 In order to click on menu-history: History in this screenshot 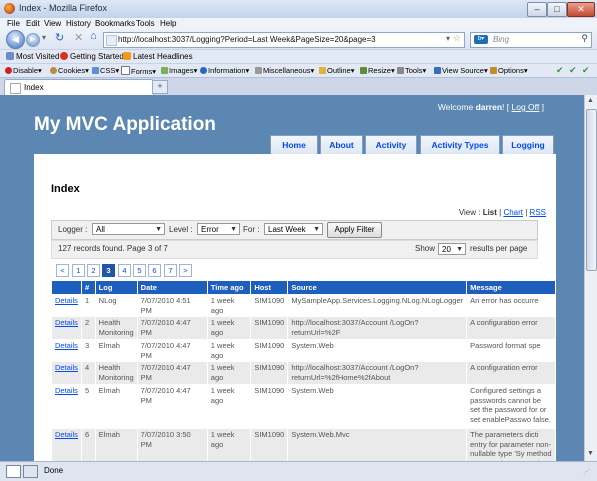, I will do `click(78, 23)`.